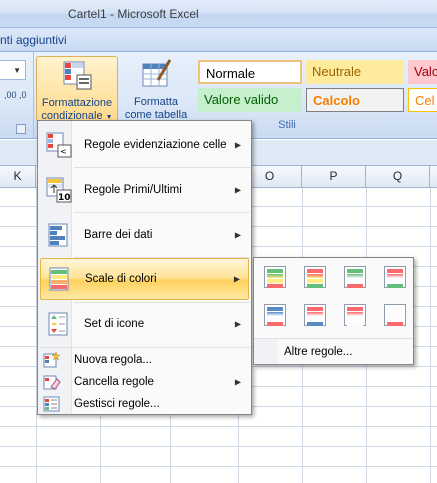 This screenshot has width=437, height=483. Describe the element at coordinates (18, 177) in the screenshot. I see `column-header-k: K` at that location.